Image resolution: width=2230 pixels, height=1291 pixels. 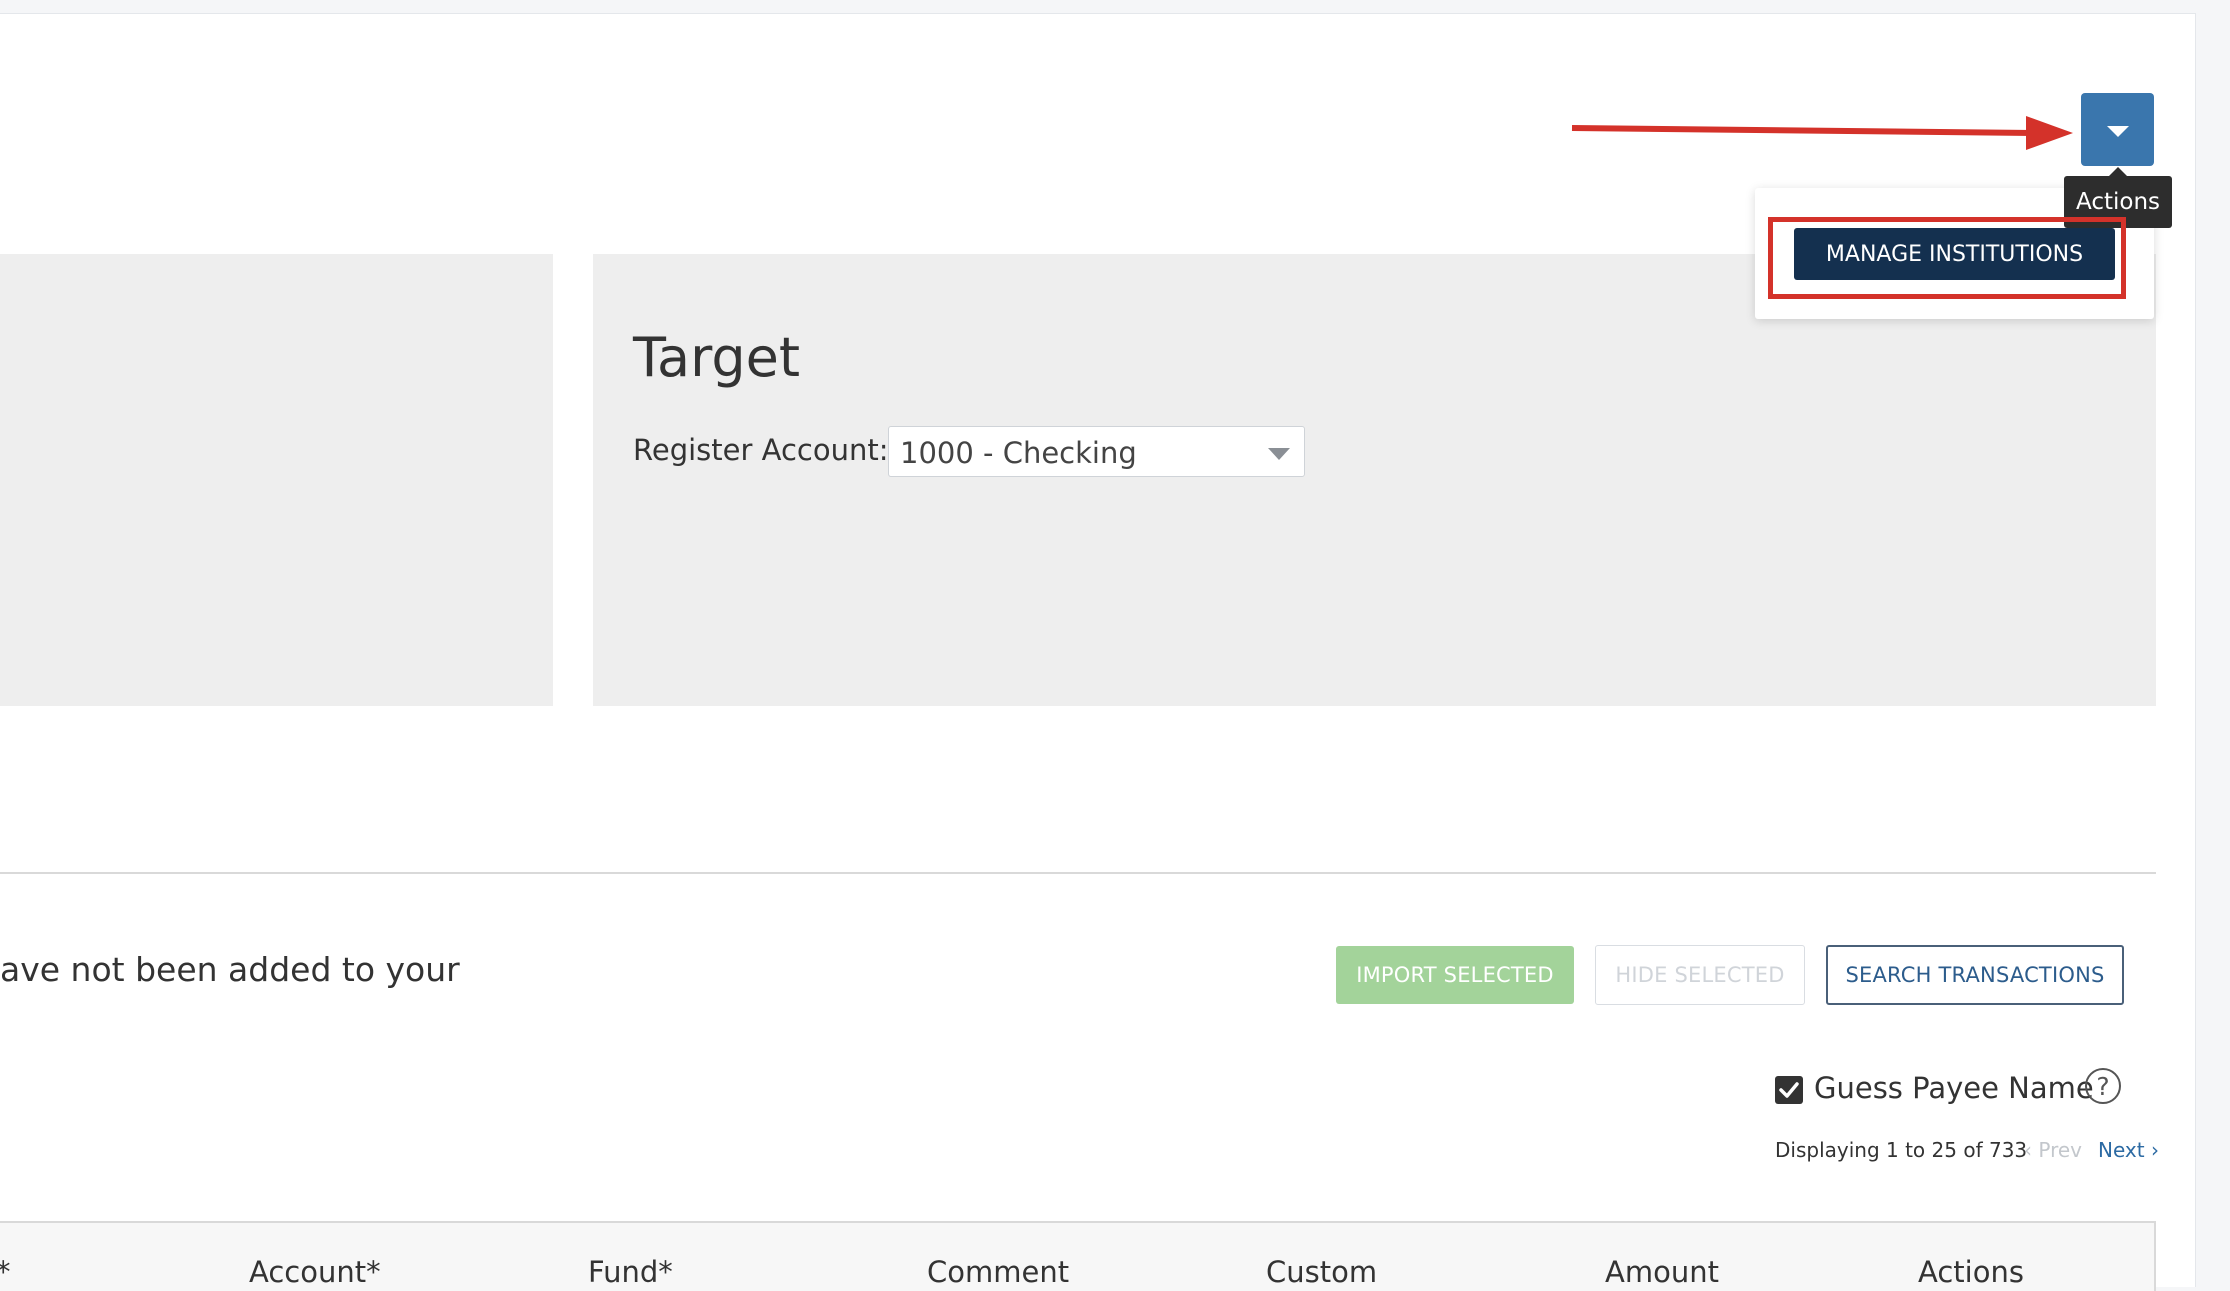 I want to click on column-header-amount: Amount, so click(x=1662, y=1272).